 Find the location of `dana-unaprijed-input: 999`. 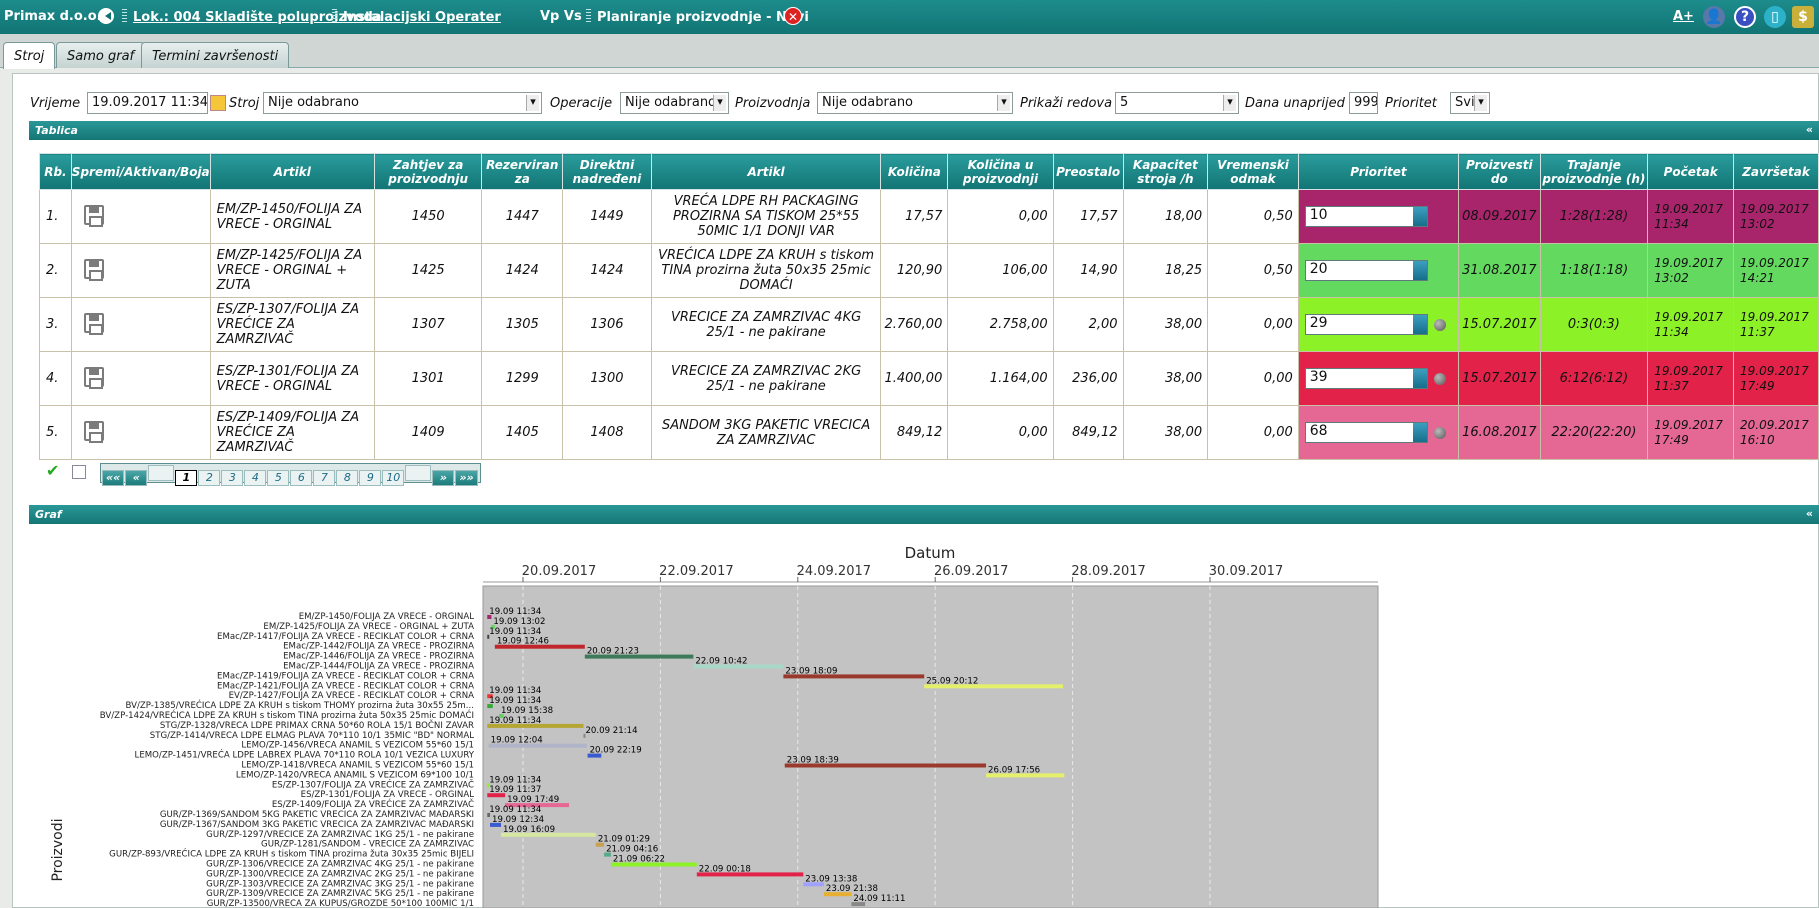

dana-unaprijed-input: 999 is located at coordinates (1363, 103).